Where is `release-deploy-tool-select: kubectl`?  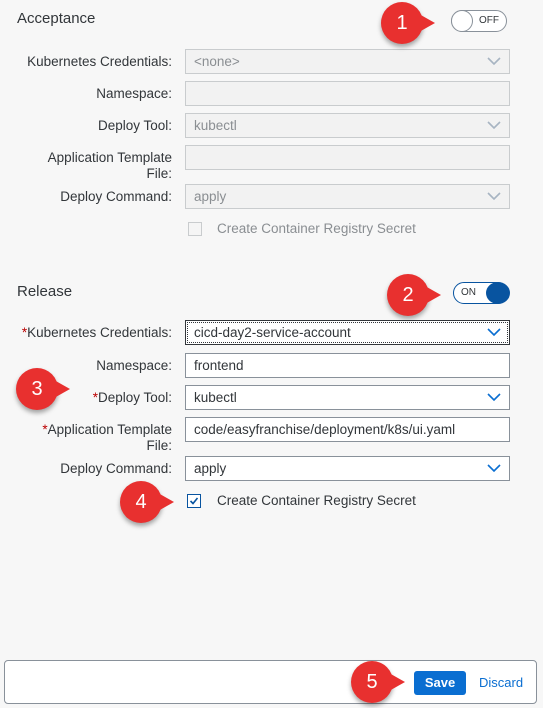 release-deploy-tool-select: kubectl is located at coordinates (347, 397).